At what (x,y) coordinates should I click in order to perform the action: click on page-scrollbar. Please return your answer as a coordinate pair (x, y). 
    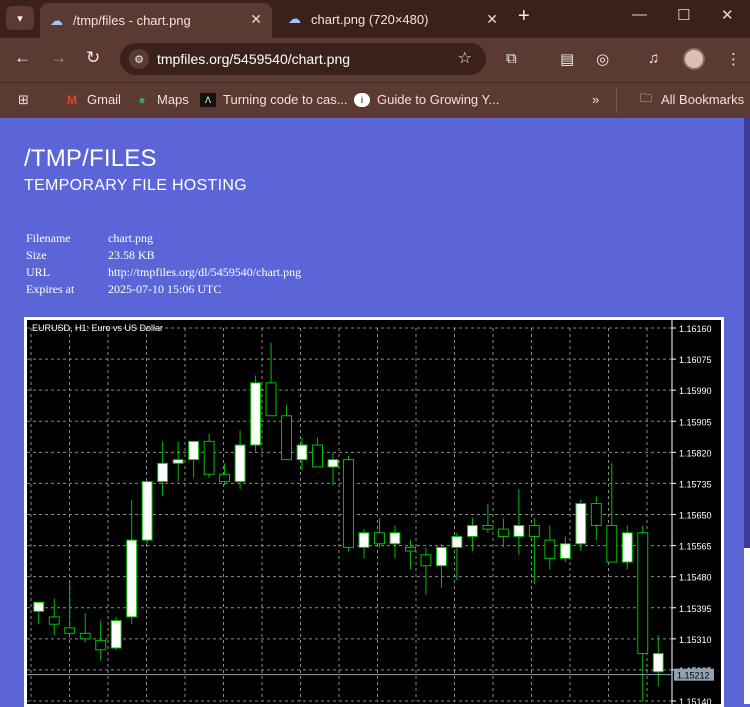
    Looking at the image, I should click on (747, 333).